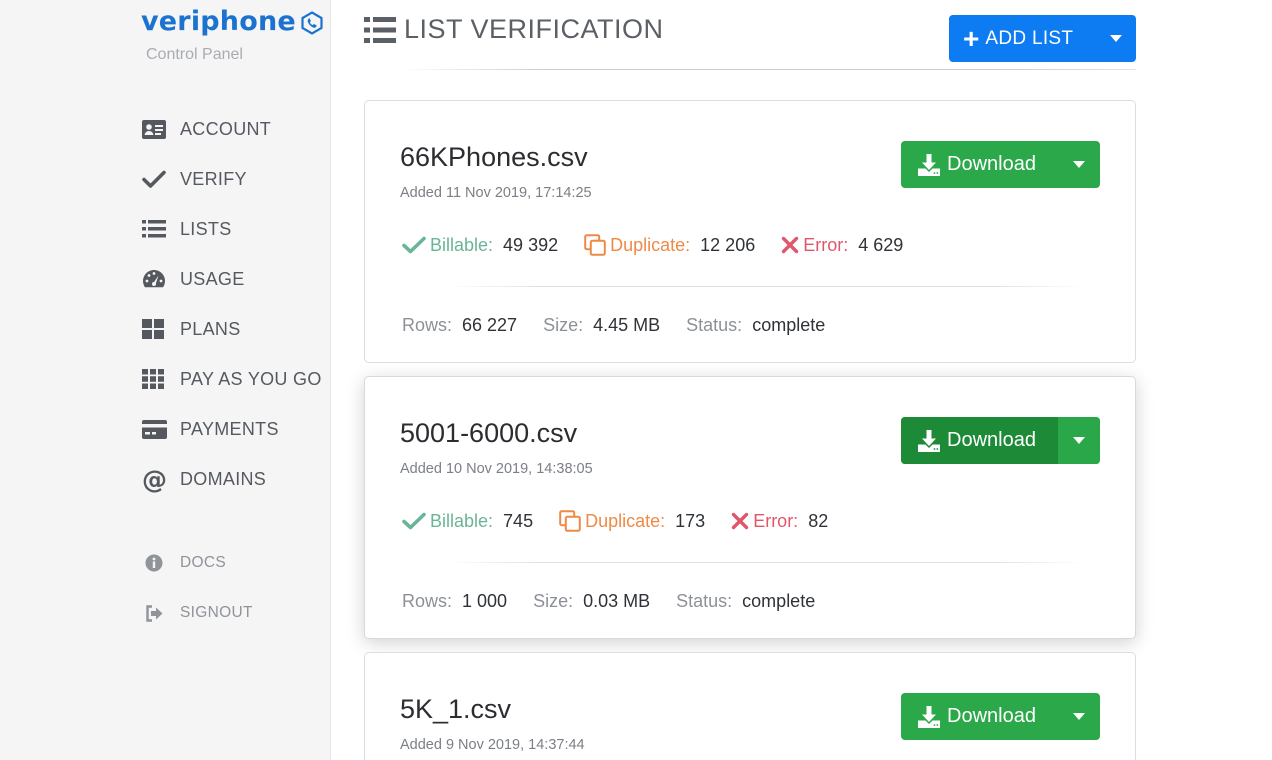 The image size is (1272, 760). Describe the element at coordinates (779, 601) in the screenshot. I see `status-value: complete` at that location.